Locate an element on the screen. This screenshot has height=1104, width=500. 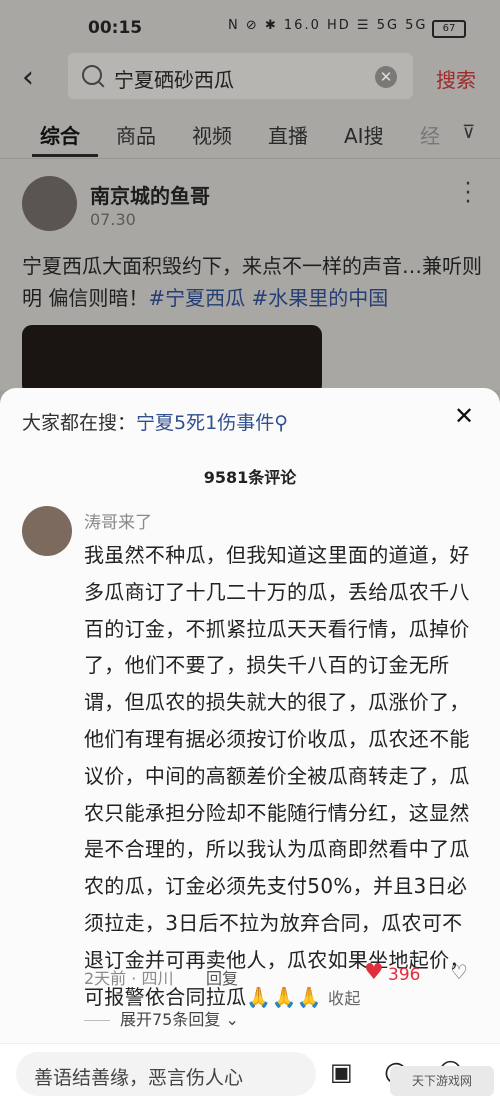
trending-keyword: 宁夏5死1伤事件 is located at coordinates (205, 423).